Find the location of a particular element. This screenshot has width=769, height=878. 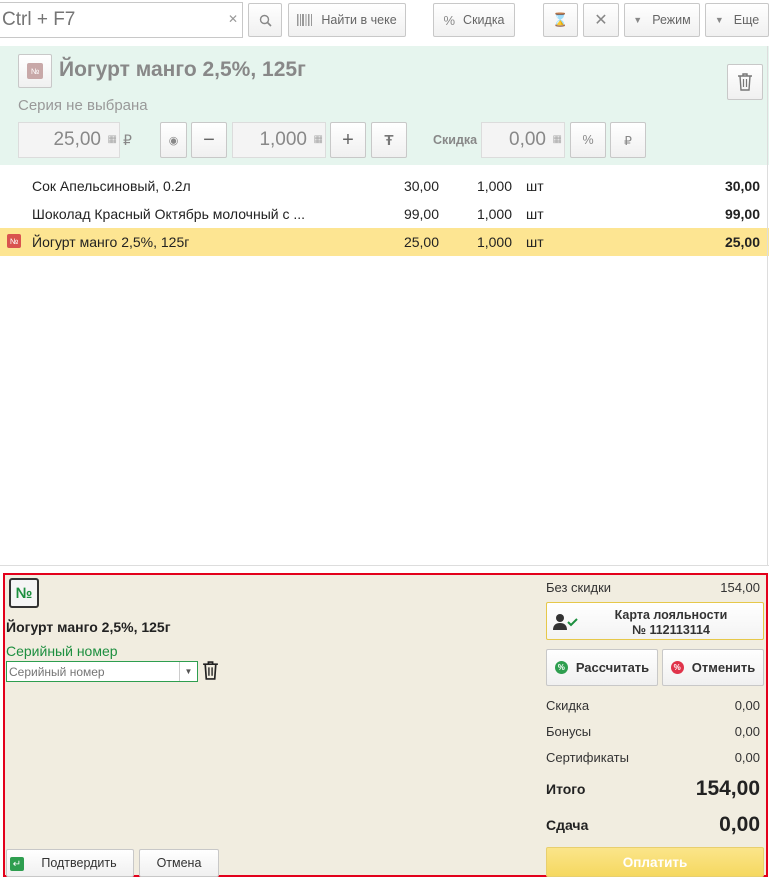

pay-button: Оплатить is located at coordinates (655, 862).